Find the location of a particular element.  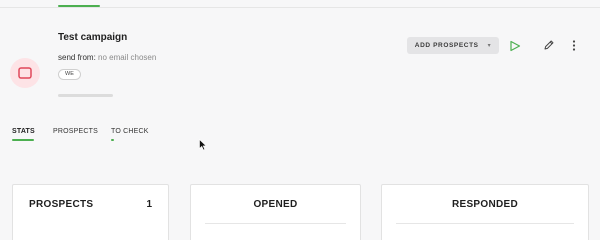

campaign-icon is located at coordinates (25, 73).